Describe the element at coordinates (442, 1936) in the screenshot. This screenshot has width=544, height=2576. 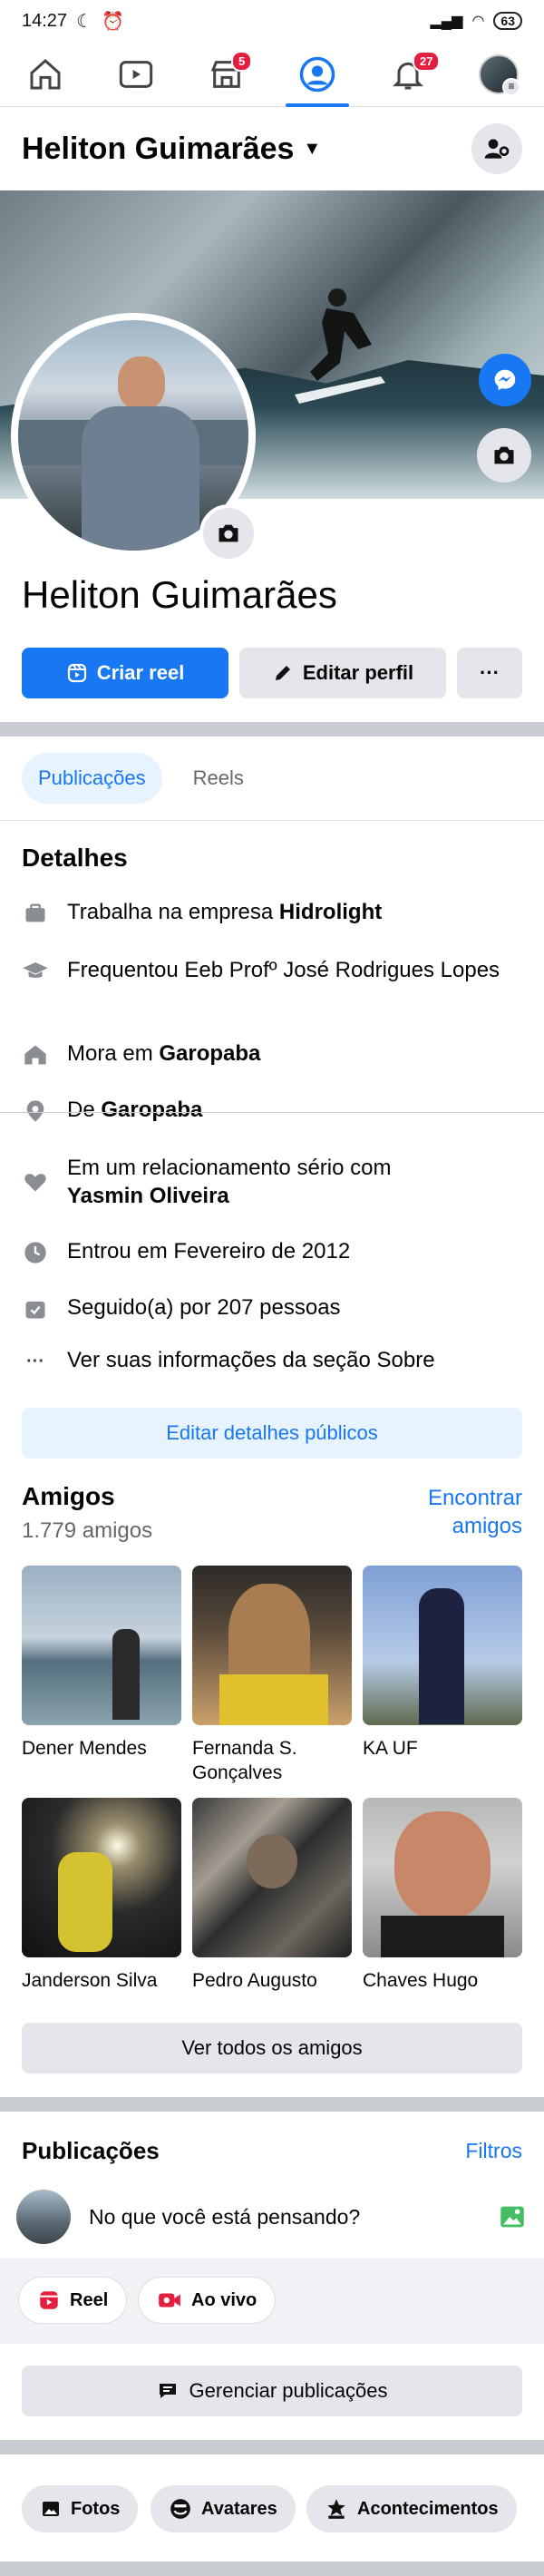
I see `friend-shirt` at that location.